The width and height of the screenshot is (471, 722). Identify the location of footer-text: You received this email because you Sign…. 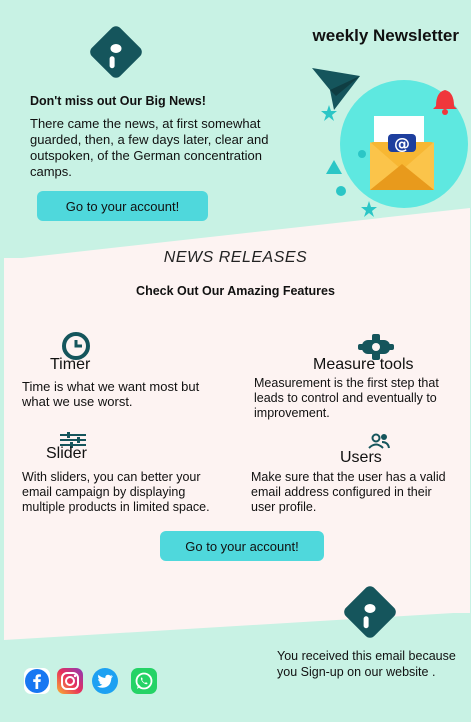
(366, 664).